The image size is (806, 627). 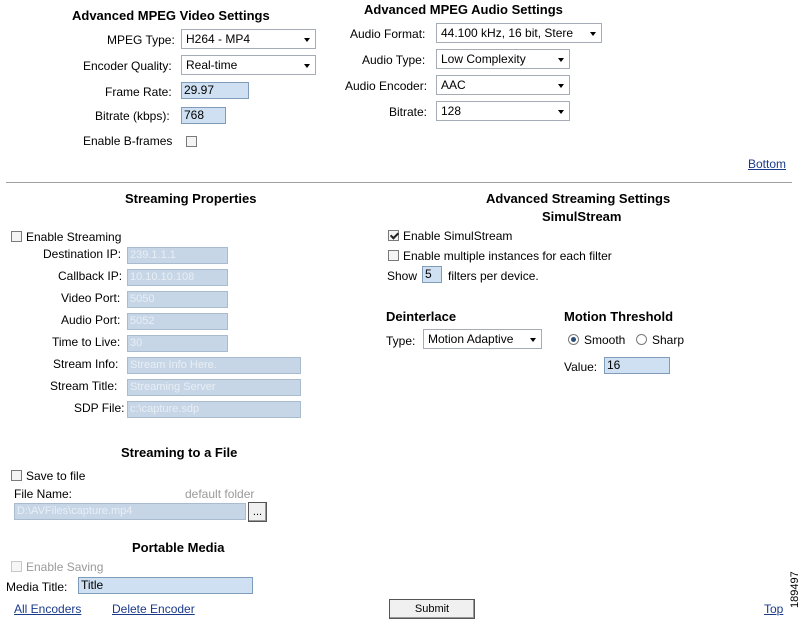 I want to click on deinterlace-type-value: Motion Adaptive, so click(x=471, y=339).